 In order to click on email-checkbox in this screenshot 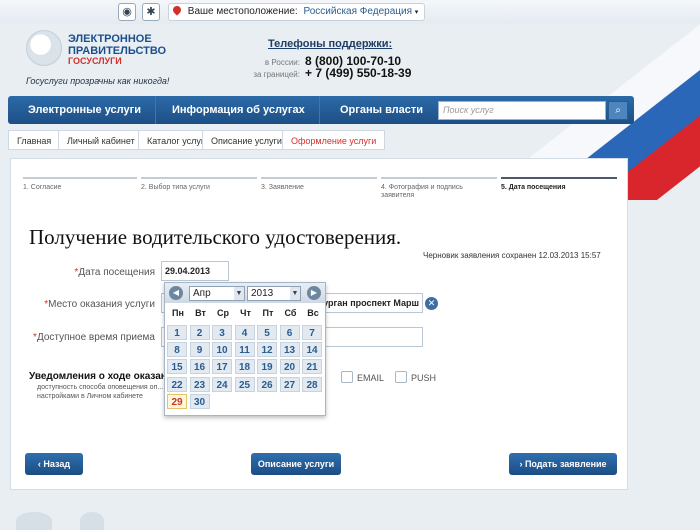, I will do `click(347, 377)`.